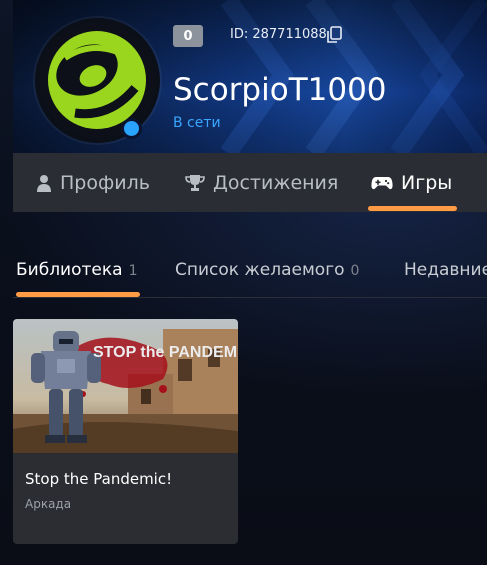 The height and width of the screenshot is (565, 487). I want to click on username: ScorpioT1000, so click(280, 90).